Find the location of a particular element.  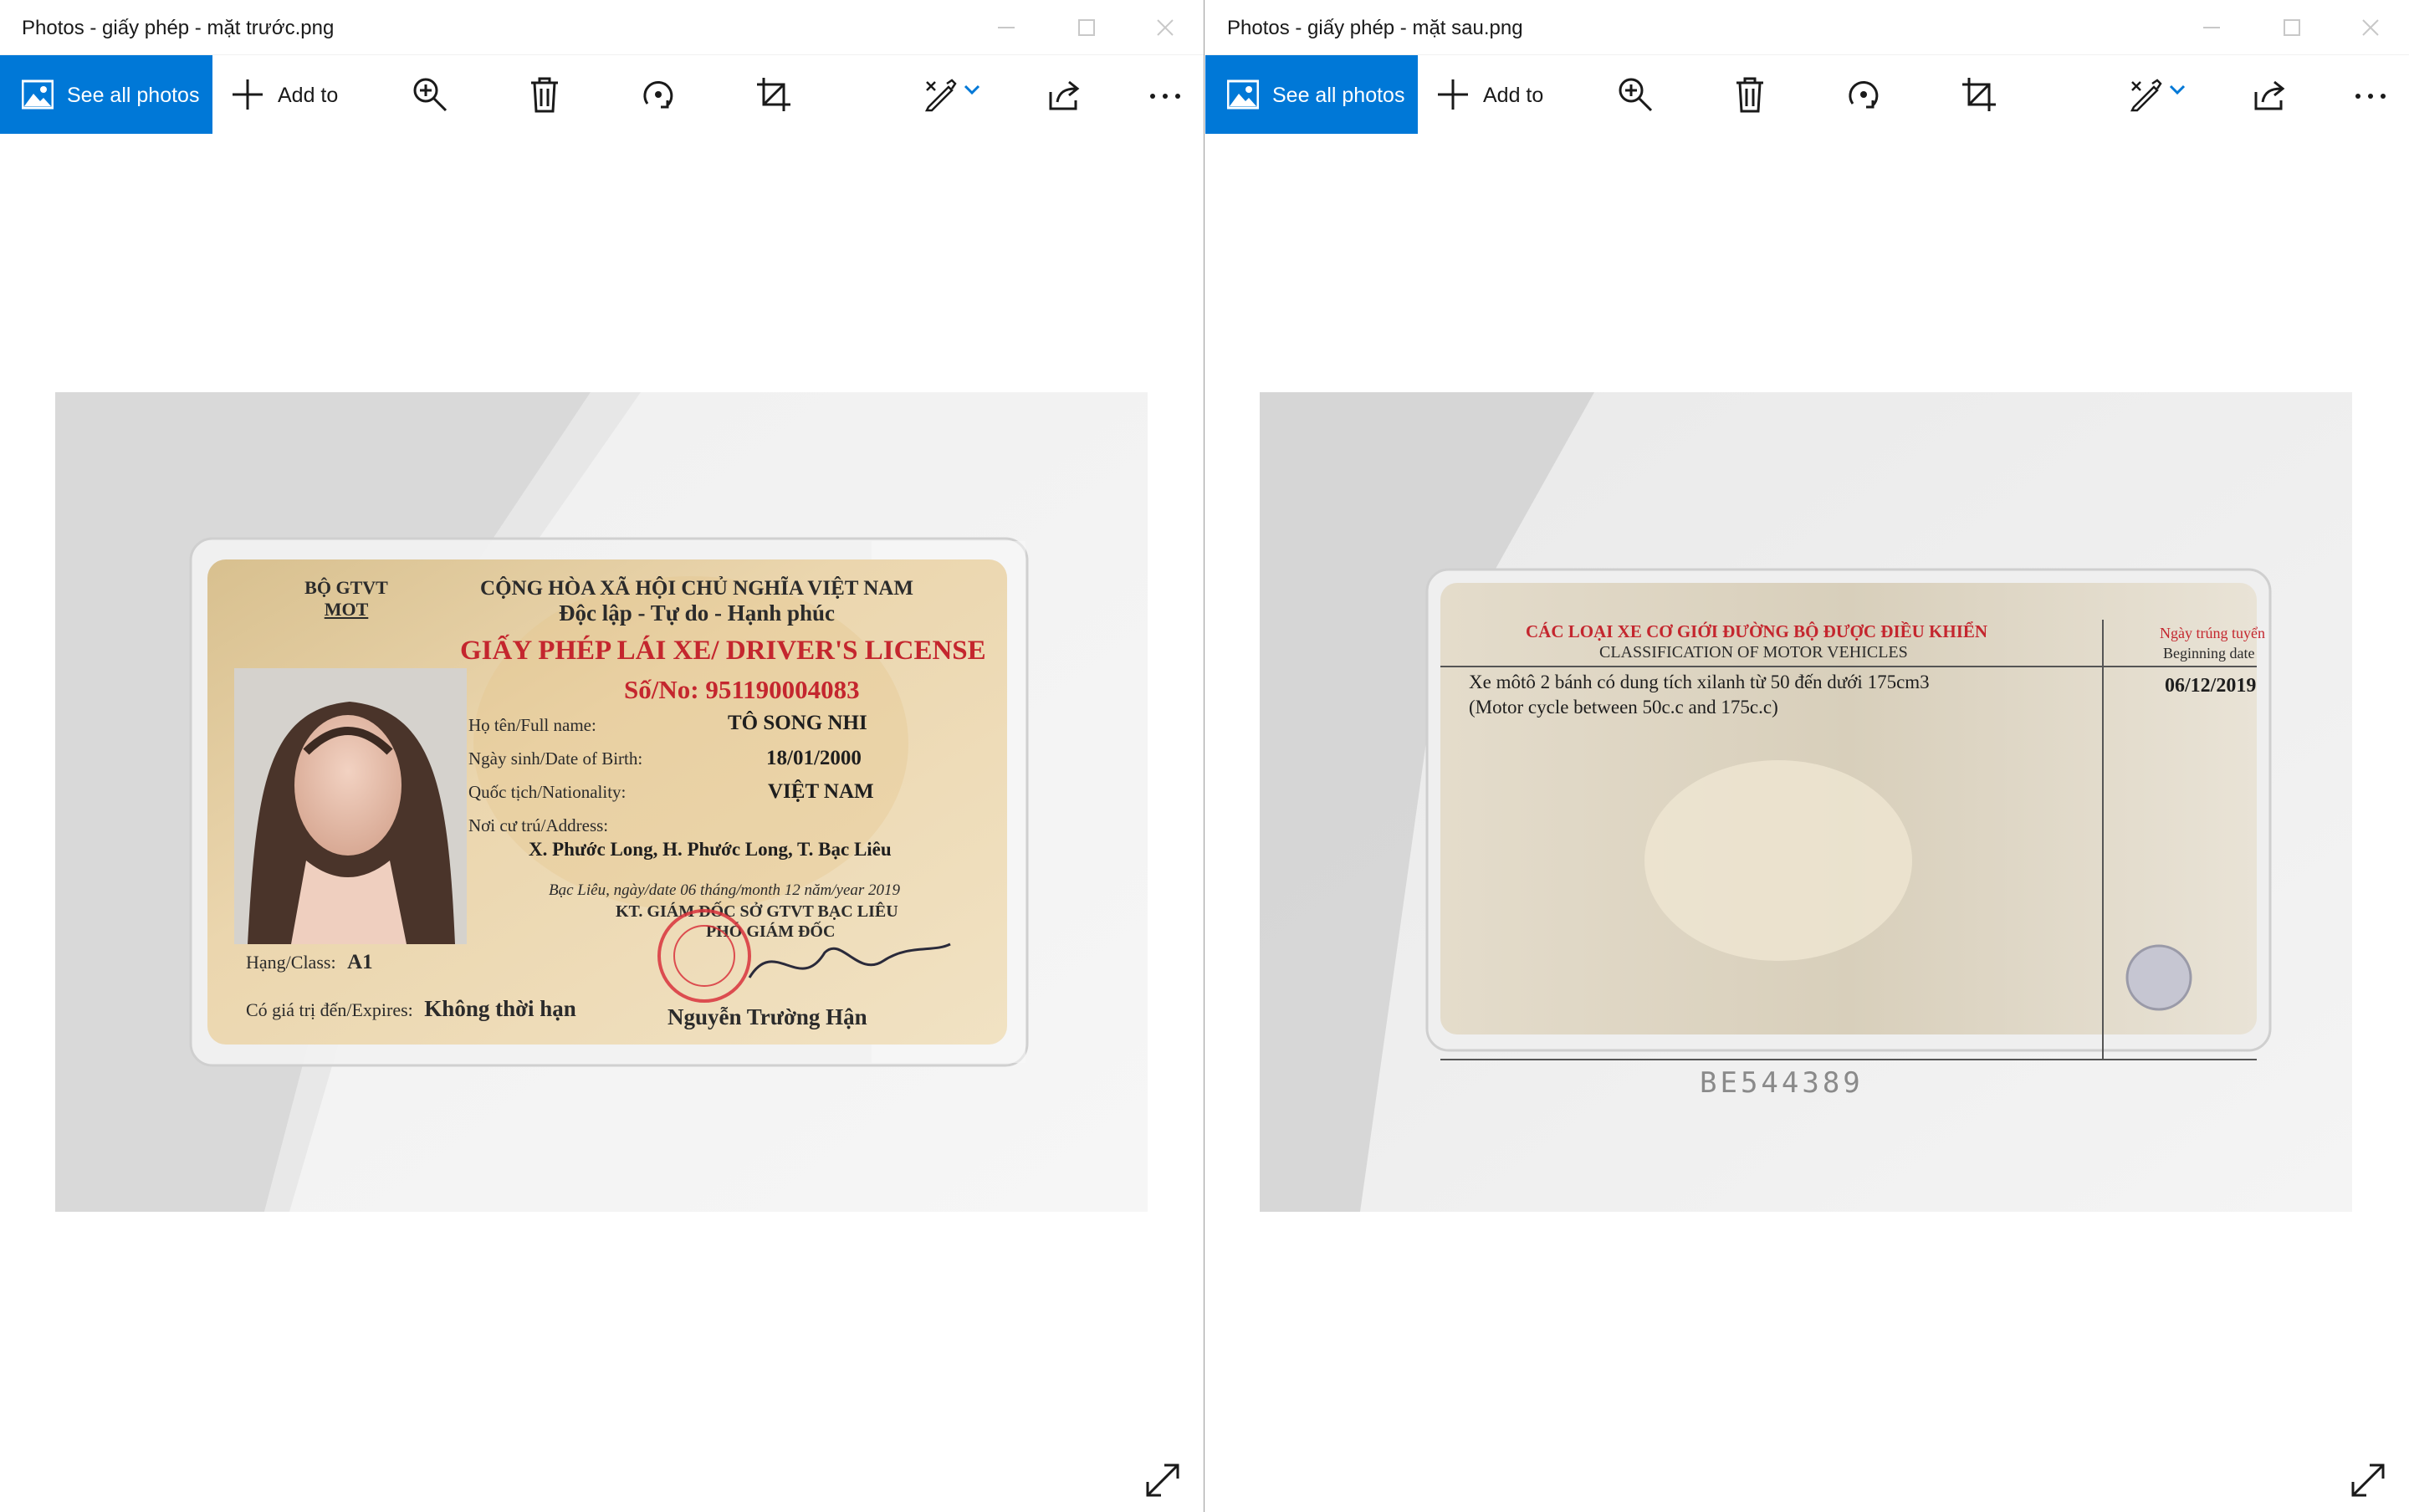

expires-label: Có giá trị đến/Expires: is located at coordinates (329, 1009).